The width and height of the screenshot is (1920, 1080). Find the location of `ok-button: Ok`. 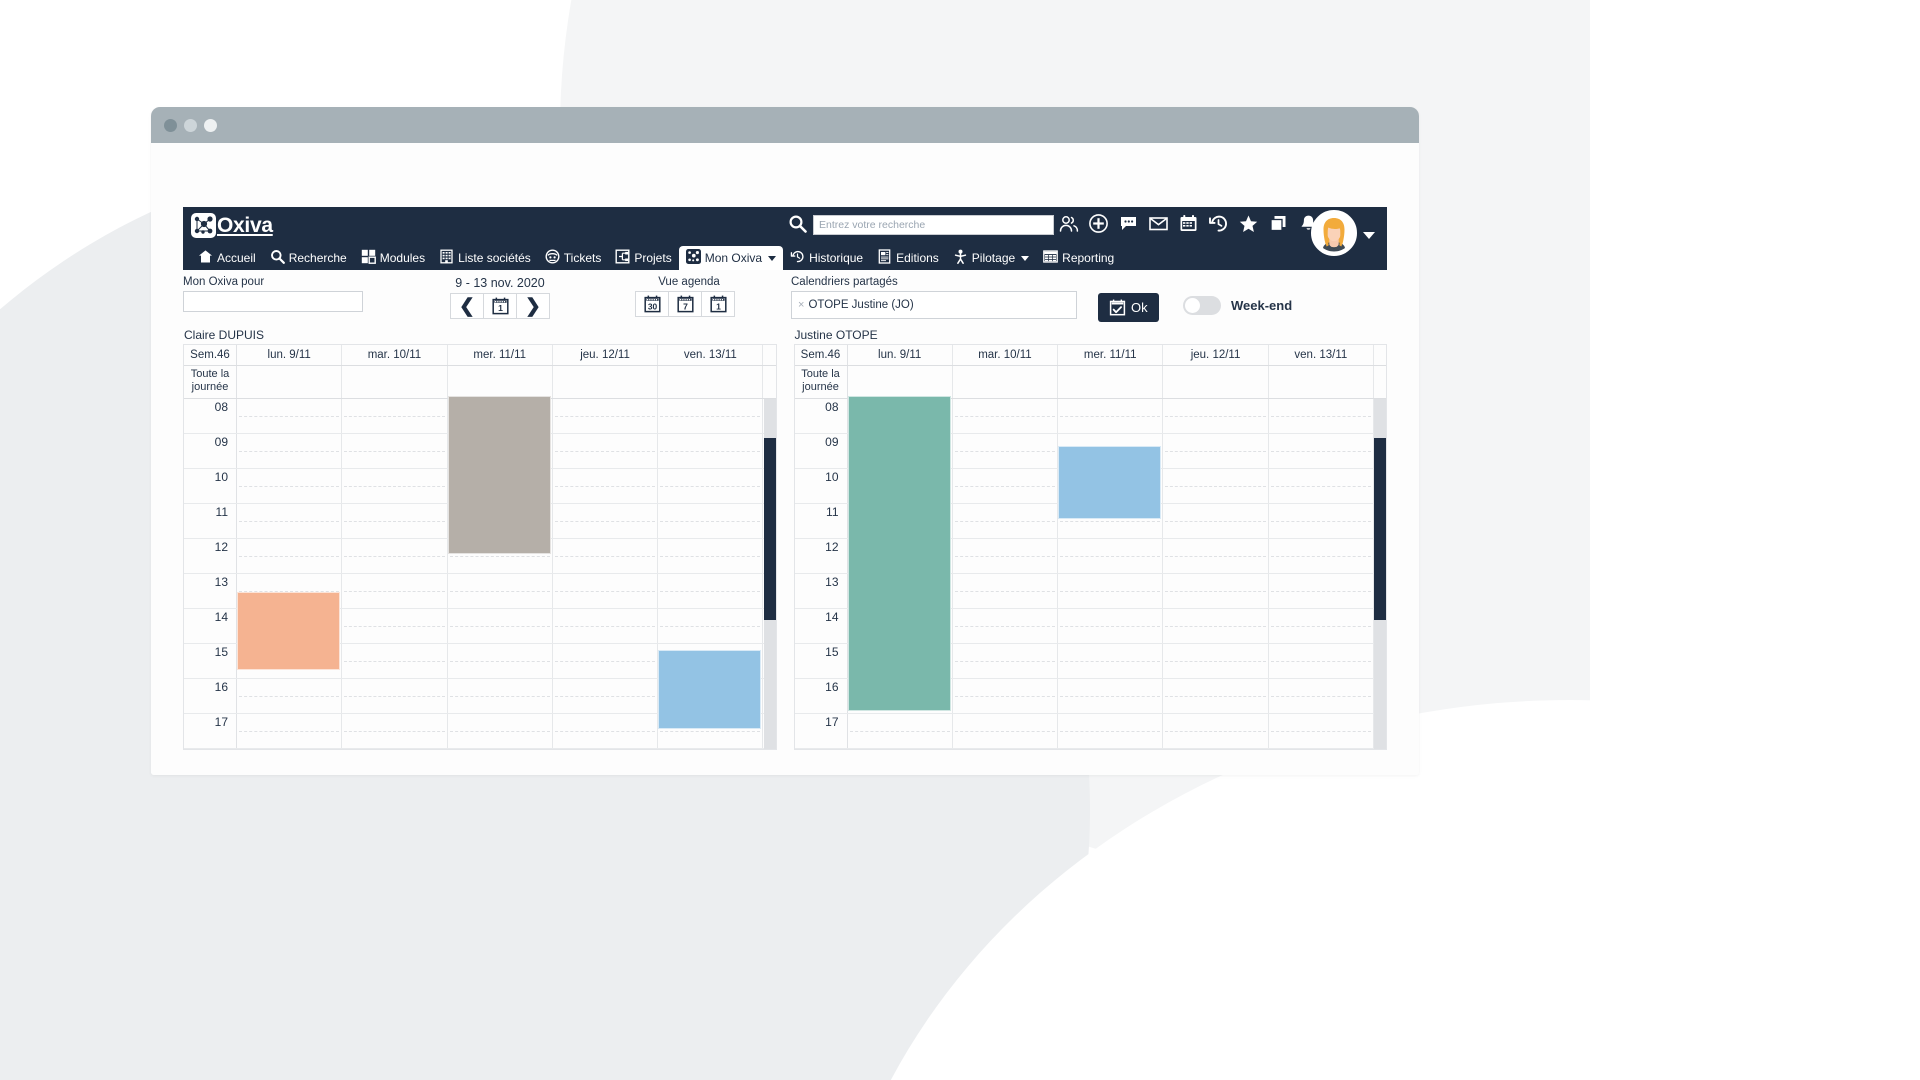

ok-button: Ok is located at coordinates (1128, 307).